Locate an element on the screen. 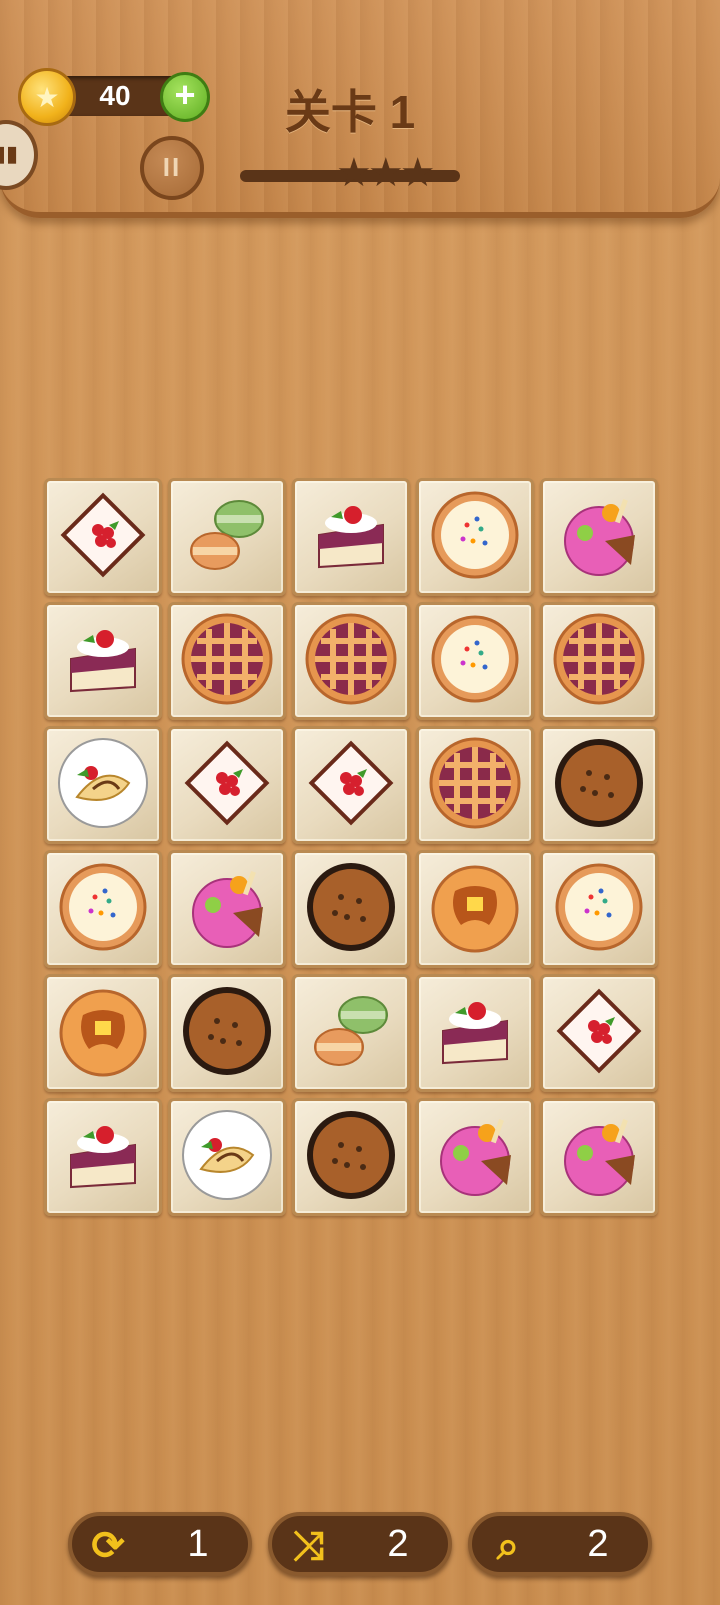 This screenshot has width=720, height=1605. refresh-image-icon: ⟳ is located at coordinates (108, 1546).